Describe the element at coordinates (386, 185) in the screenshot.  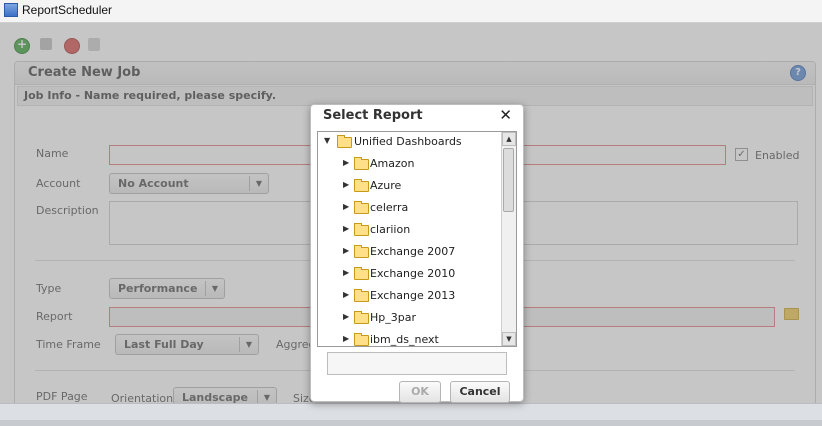
I see `tree-node-label: Azure` at that location.